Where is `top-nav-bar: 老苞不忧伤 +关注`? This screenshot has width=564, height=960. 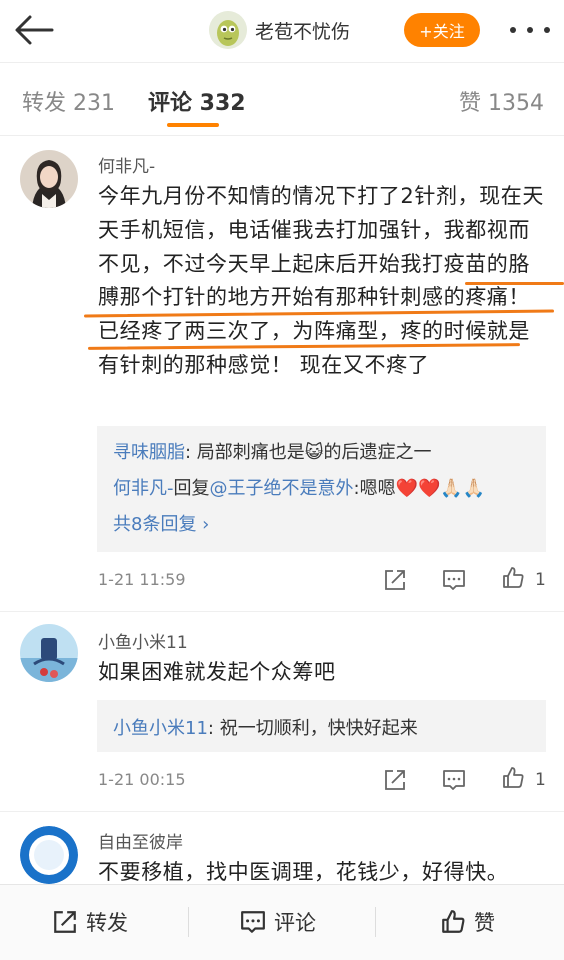
top-nav-bar: 老苞不忧伤 +关注 is located at coordinates (282, 31).